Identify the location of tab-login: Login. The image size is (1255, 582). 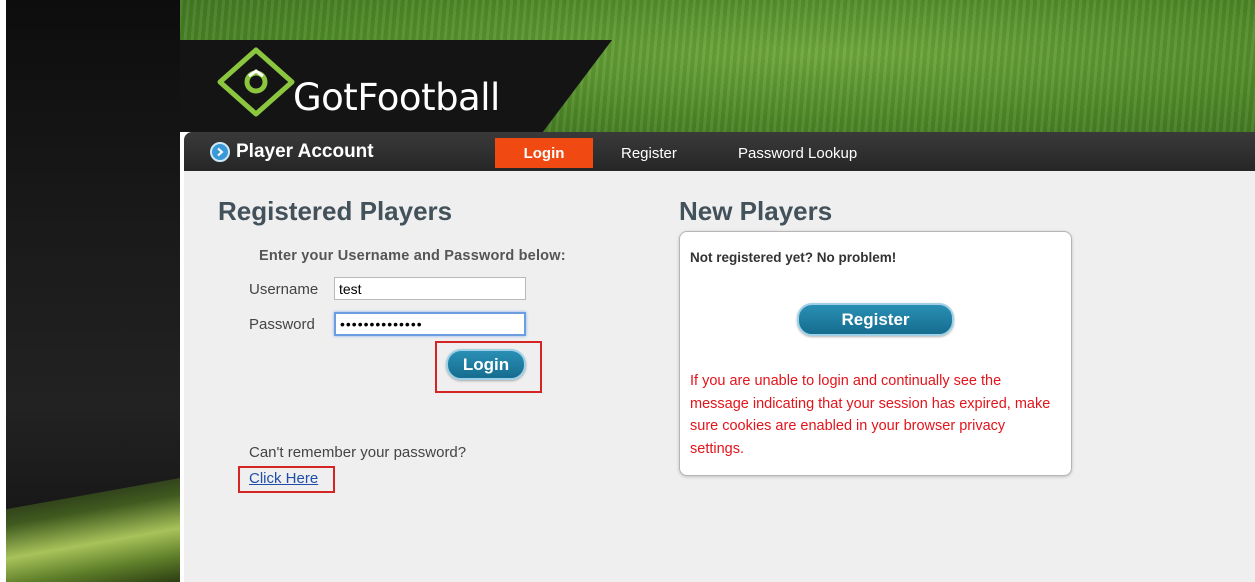
(544, 153).